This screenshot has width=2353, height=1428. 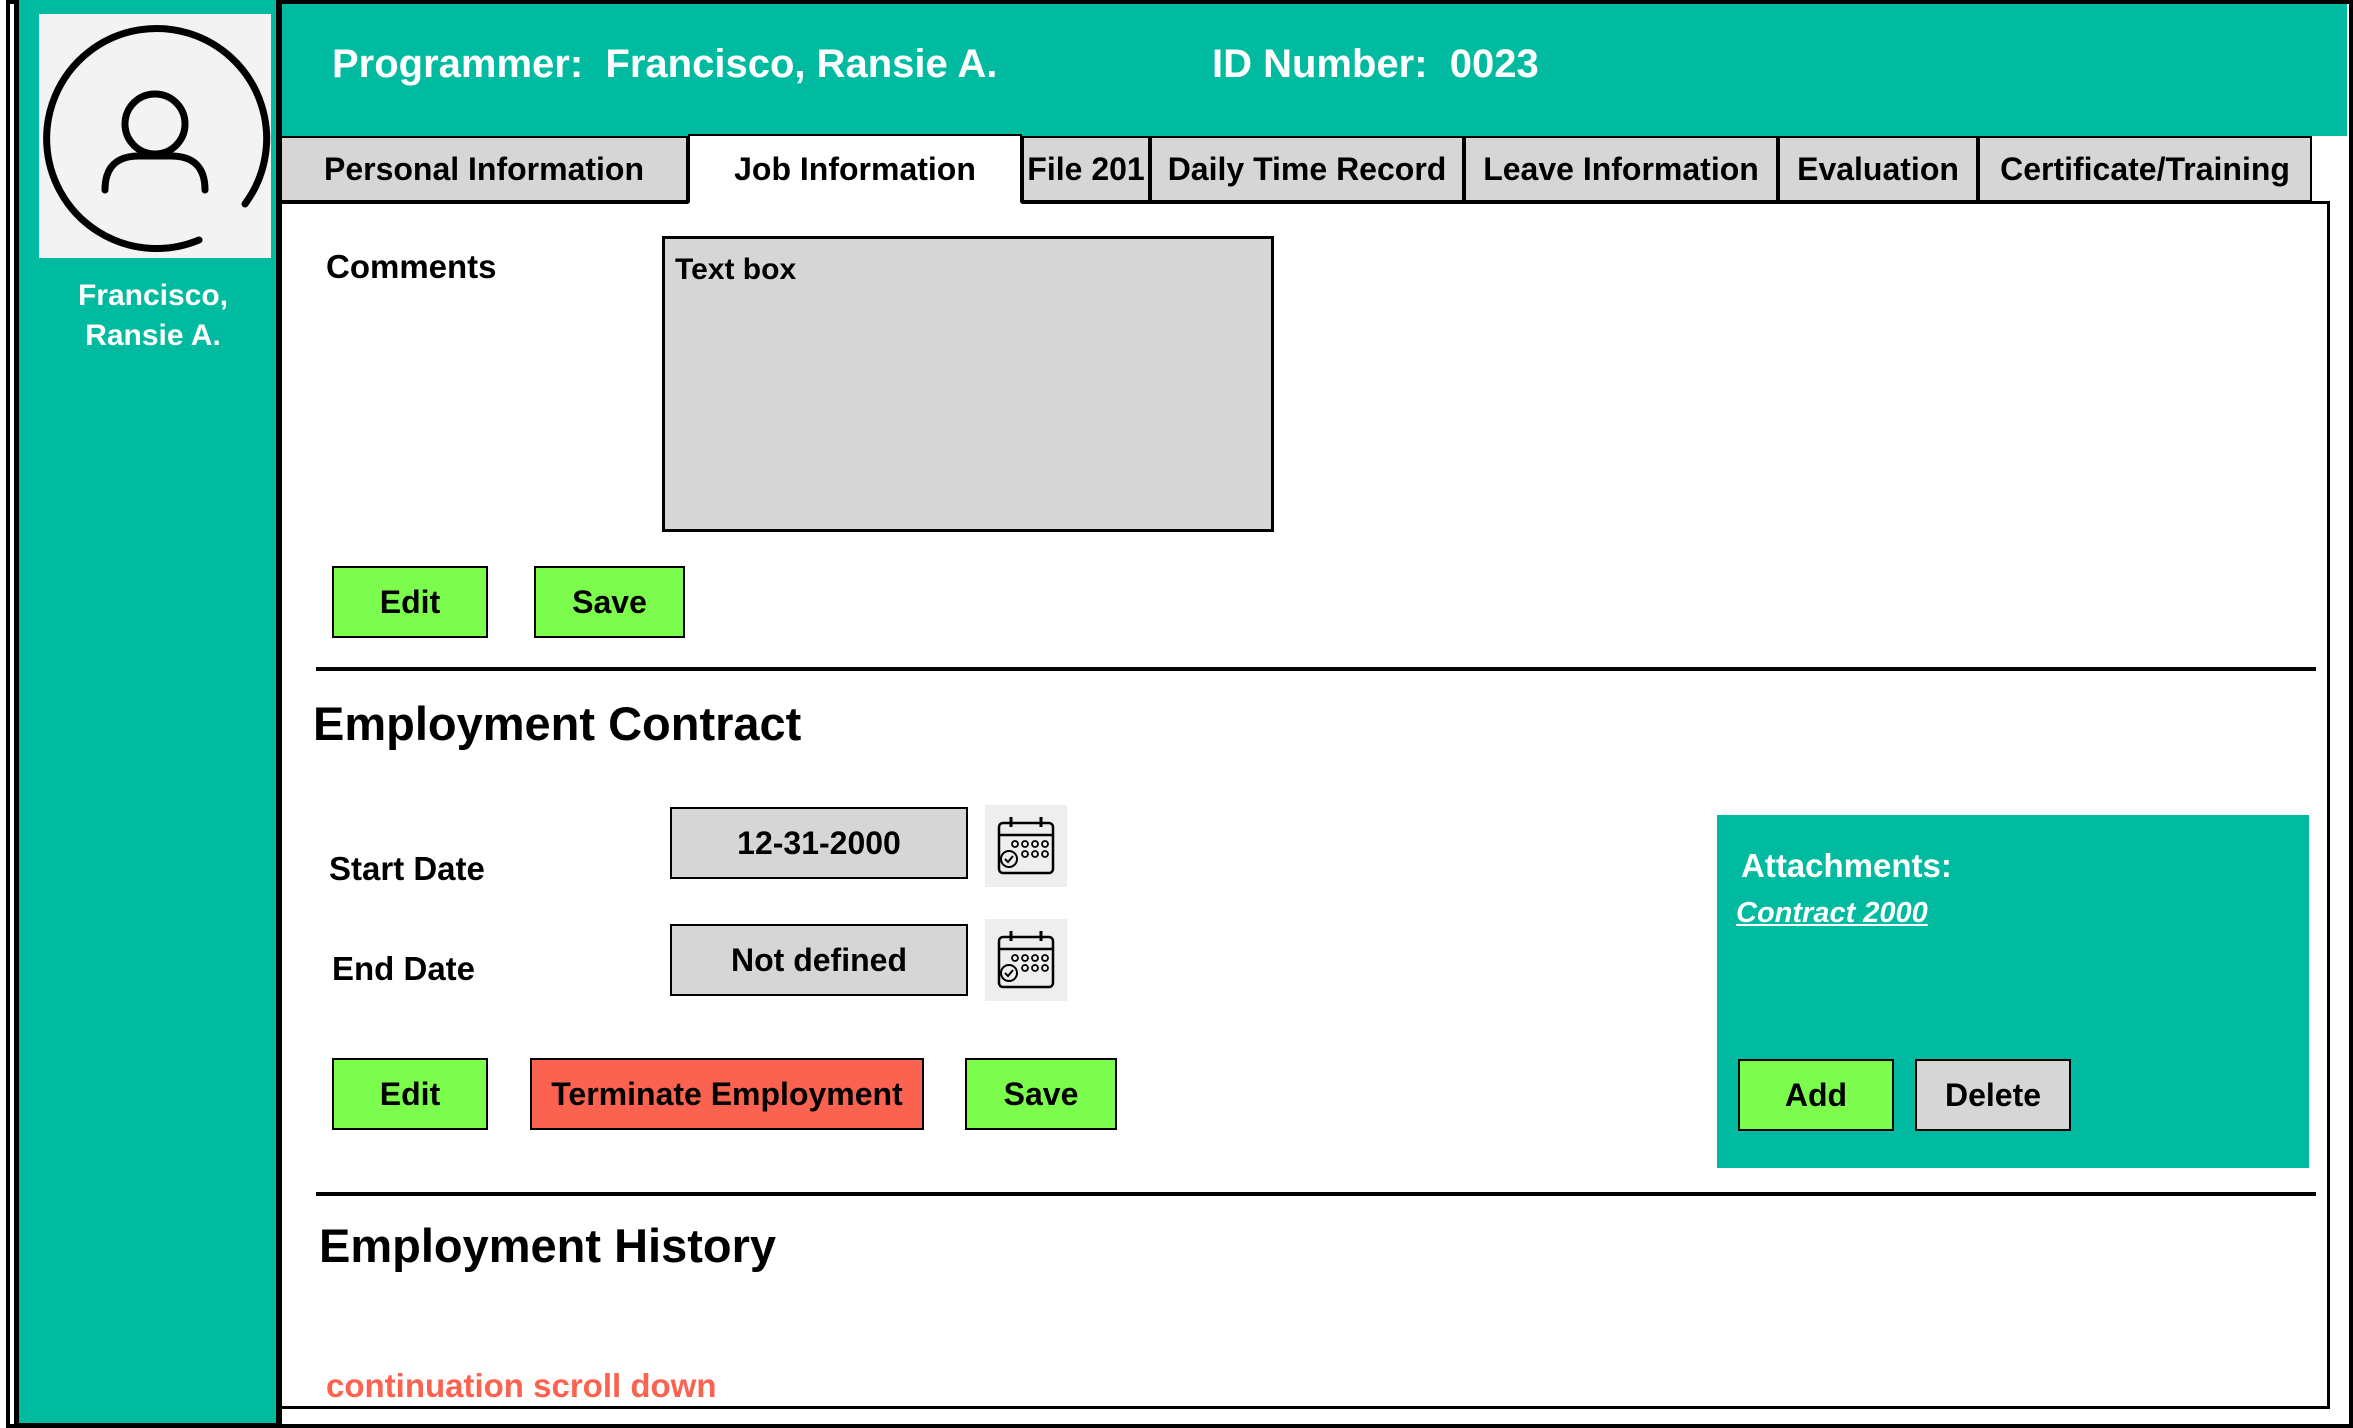 I want to click on attachments-panel: Attachments: Contract 2000 Add Delete, so click(x=2013, y=991).